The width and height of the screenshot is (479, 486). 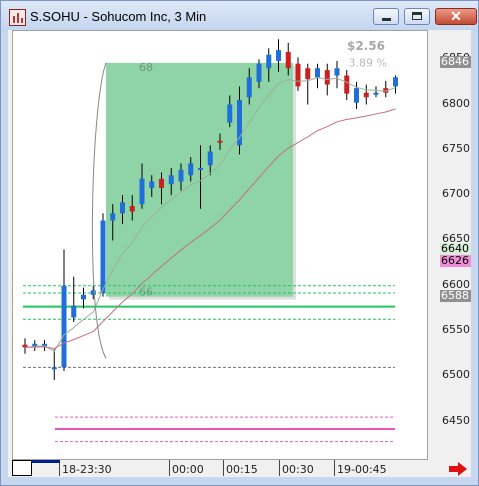 What do you see at coordinates (456, 103) in the screenshot?
I see `price-tick-label: 6800` at bounding box center [456, 103].